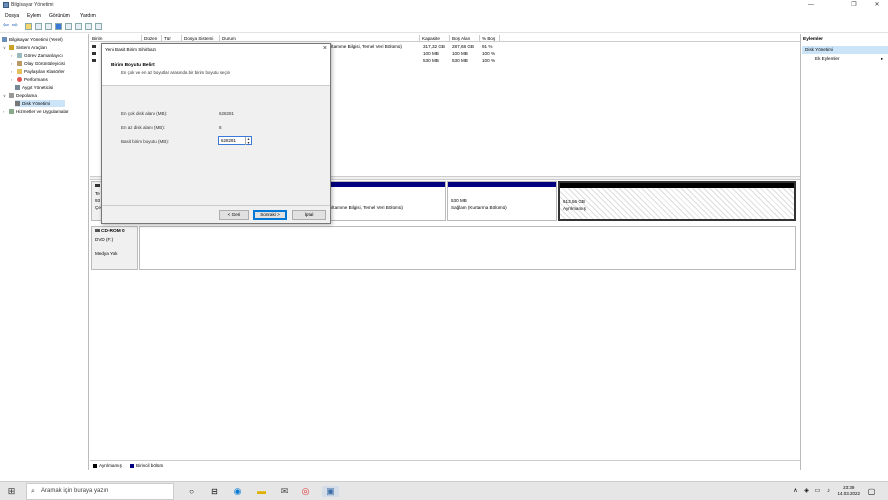  What do you see at coordinates (94, 60) in the screenshot?
I see `volume-icon` at bounding box center [94, 60].